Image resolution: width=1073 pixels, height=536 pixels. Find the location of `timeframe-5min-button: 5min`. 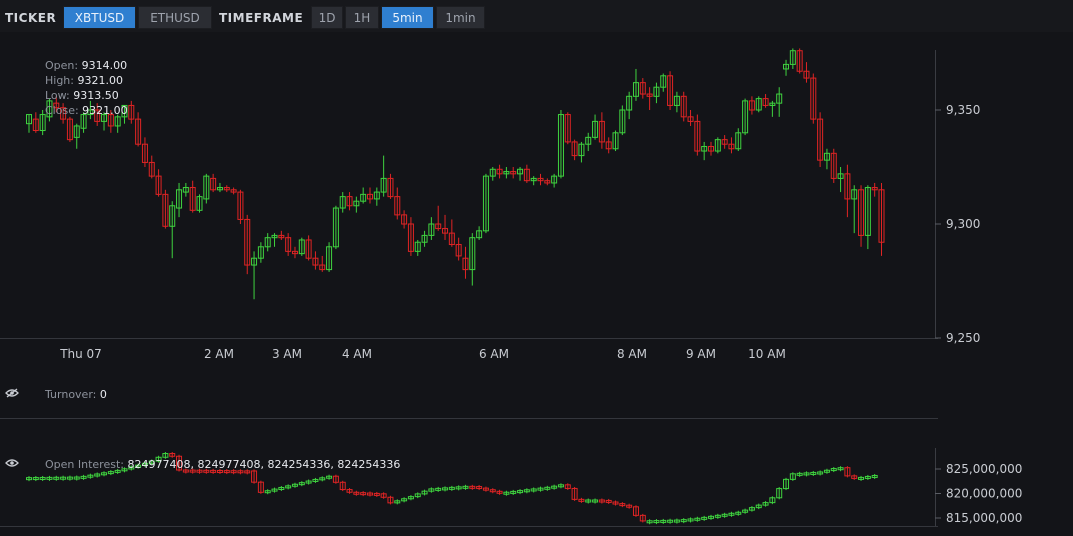

timeframe-5min-button: 5min is located at coordinates (407, 17).